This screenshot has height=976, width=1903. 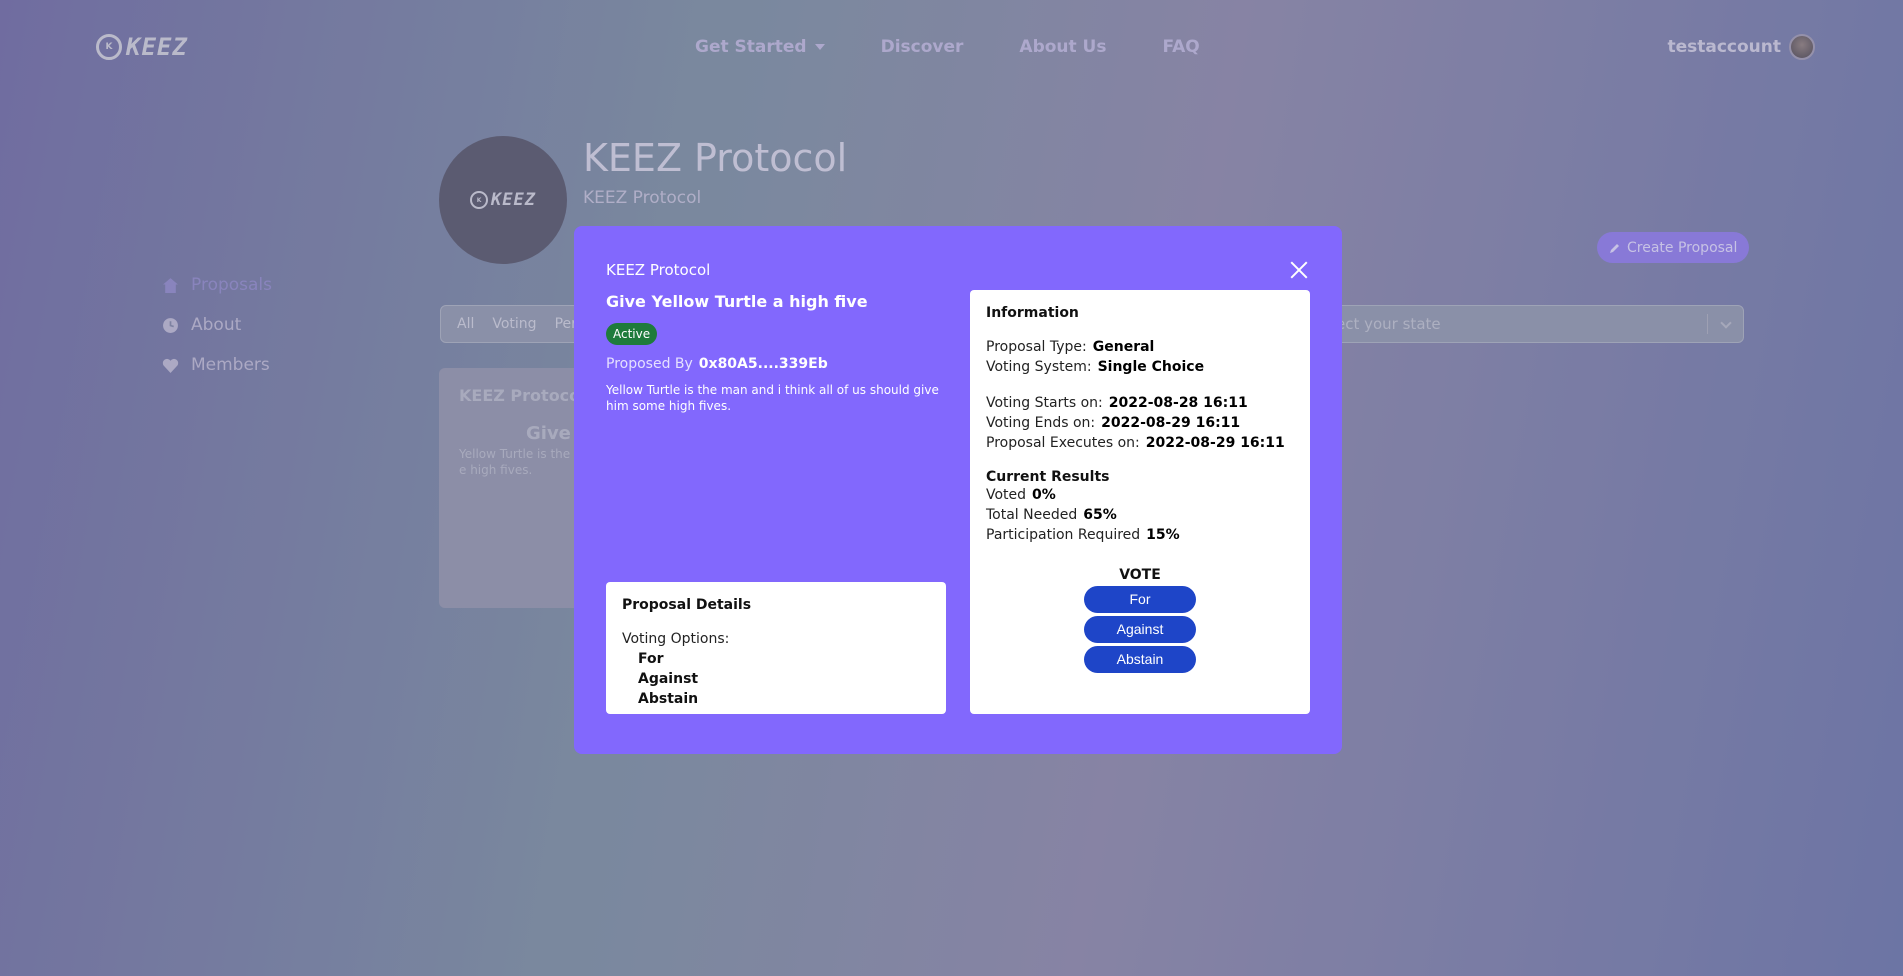 I want to click on voting-starts-row: Voting Starts on: 2022-08-28 16:11, so click(x=1140, y=403).